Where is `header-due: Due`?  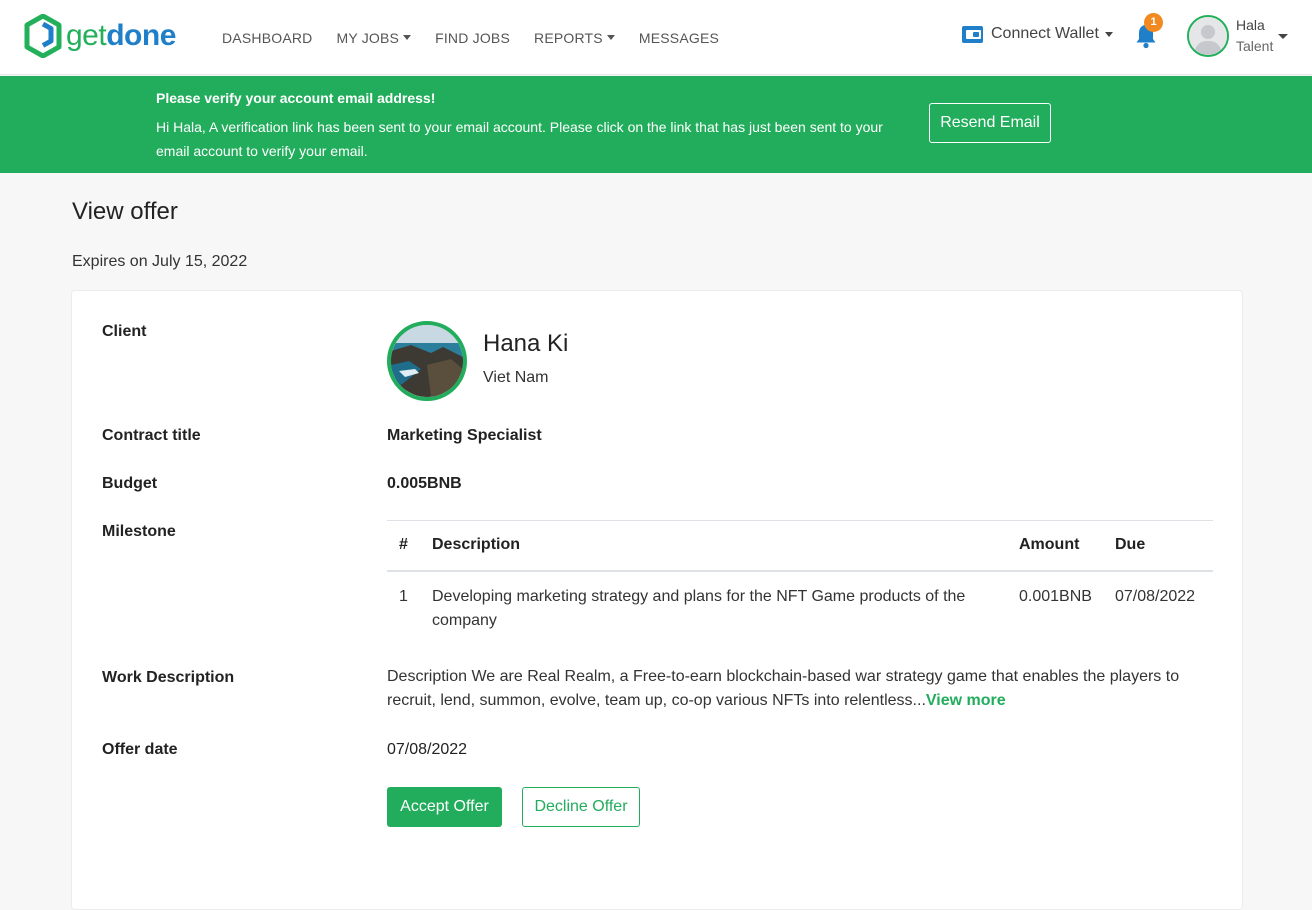 header-due: Due is located at coordinates (1164, 546).